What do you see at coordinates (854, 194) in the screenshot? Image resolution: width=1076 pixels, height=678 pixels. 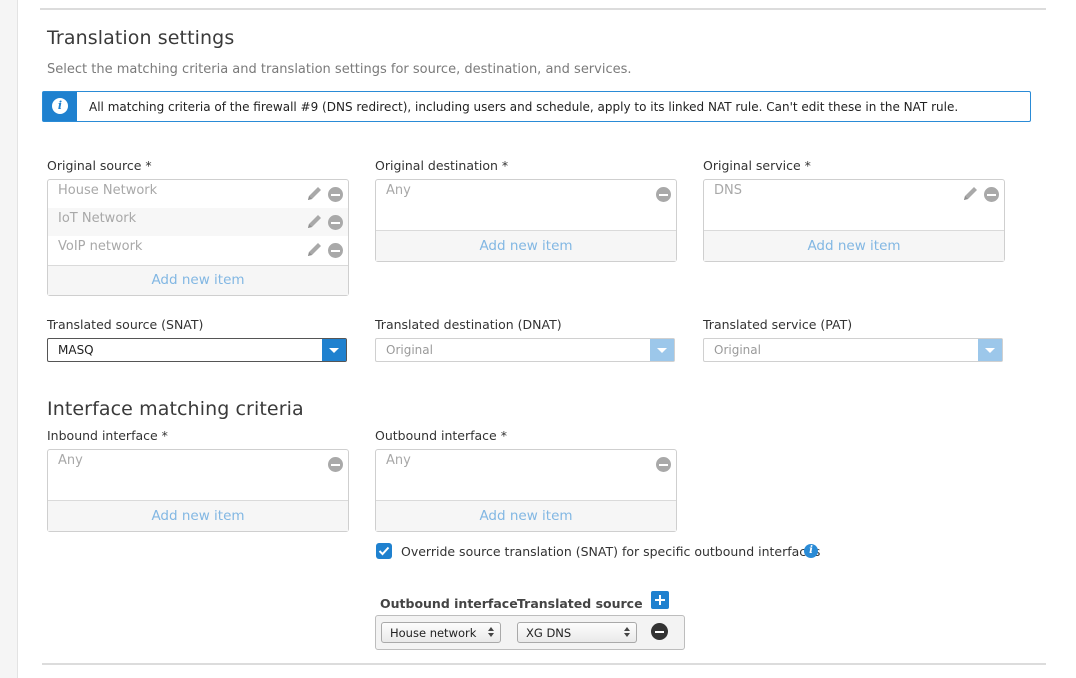 I see `list-item: DNS` at bounding box center [854, 194].